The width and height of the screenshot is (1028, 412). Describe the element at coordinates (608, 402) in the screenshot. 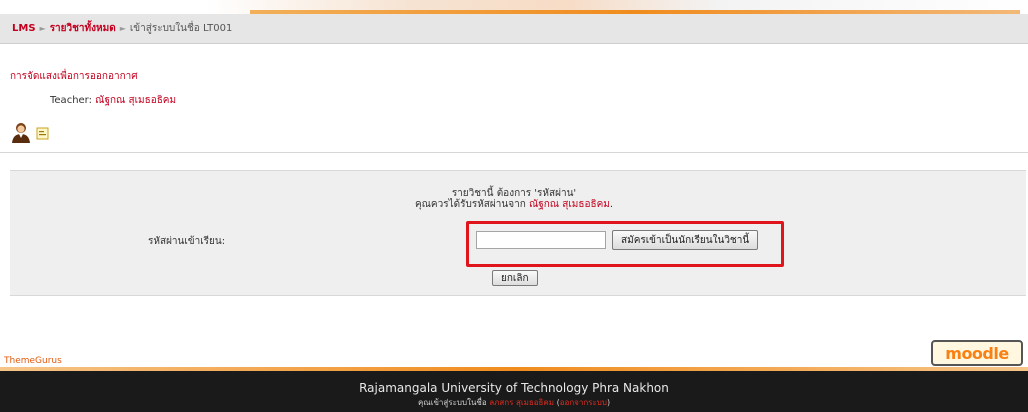

I see `footer-login-close: )` at that location.